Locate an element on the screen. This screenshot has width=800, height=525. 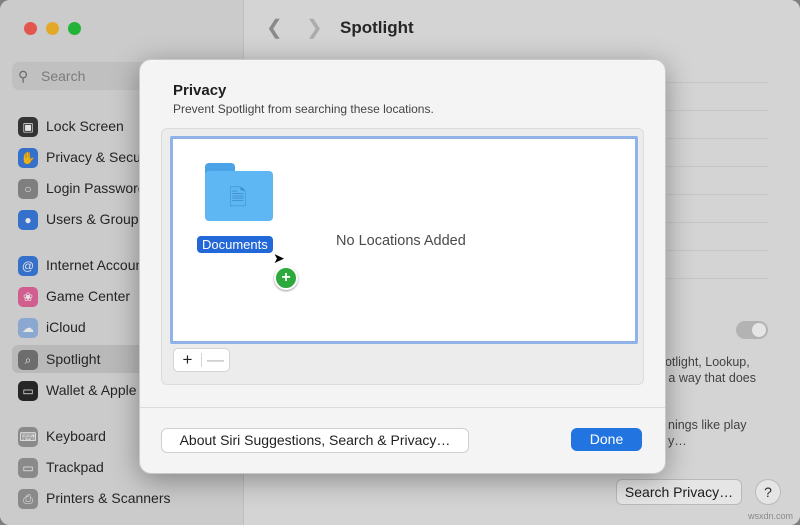
sidebar-item: ⎙ Printers & Scanners is located at coordinates (124, 498).